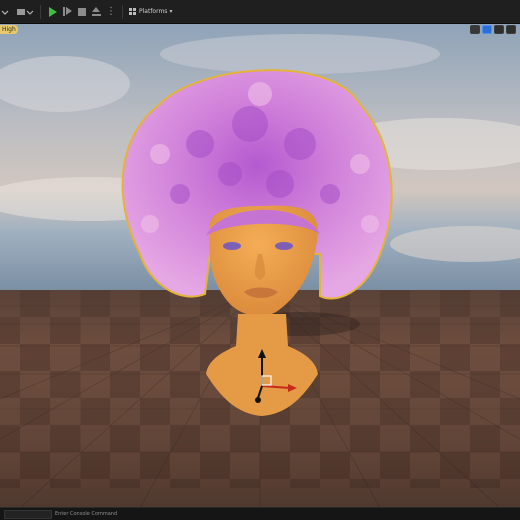 The image size is (520, 520). I want to click on console-command-input: Enter Console Command, so click(86, 514).